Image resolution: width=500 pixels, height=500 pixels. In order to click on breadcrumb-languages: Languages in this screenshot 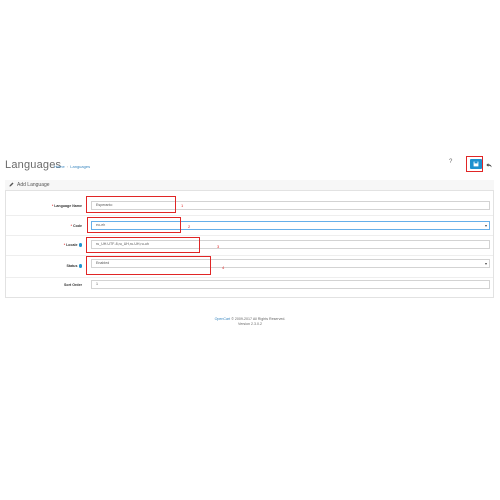, I will do `click(80, 166)`.